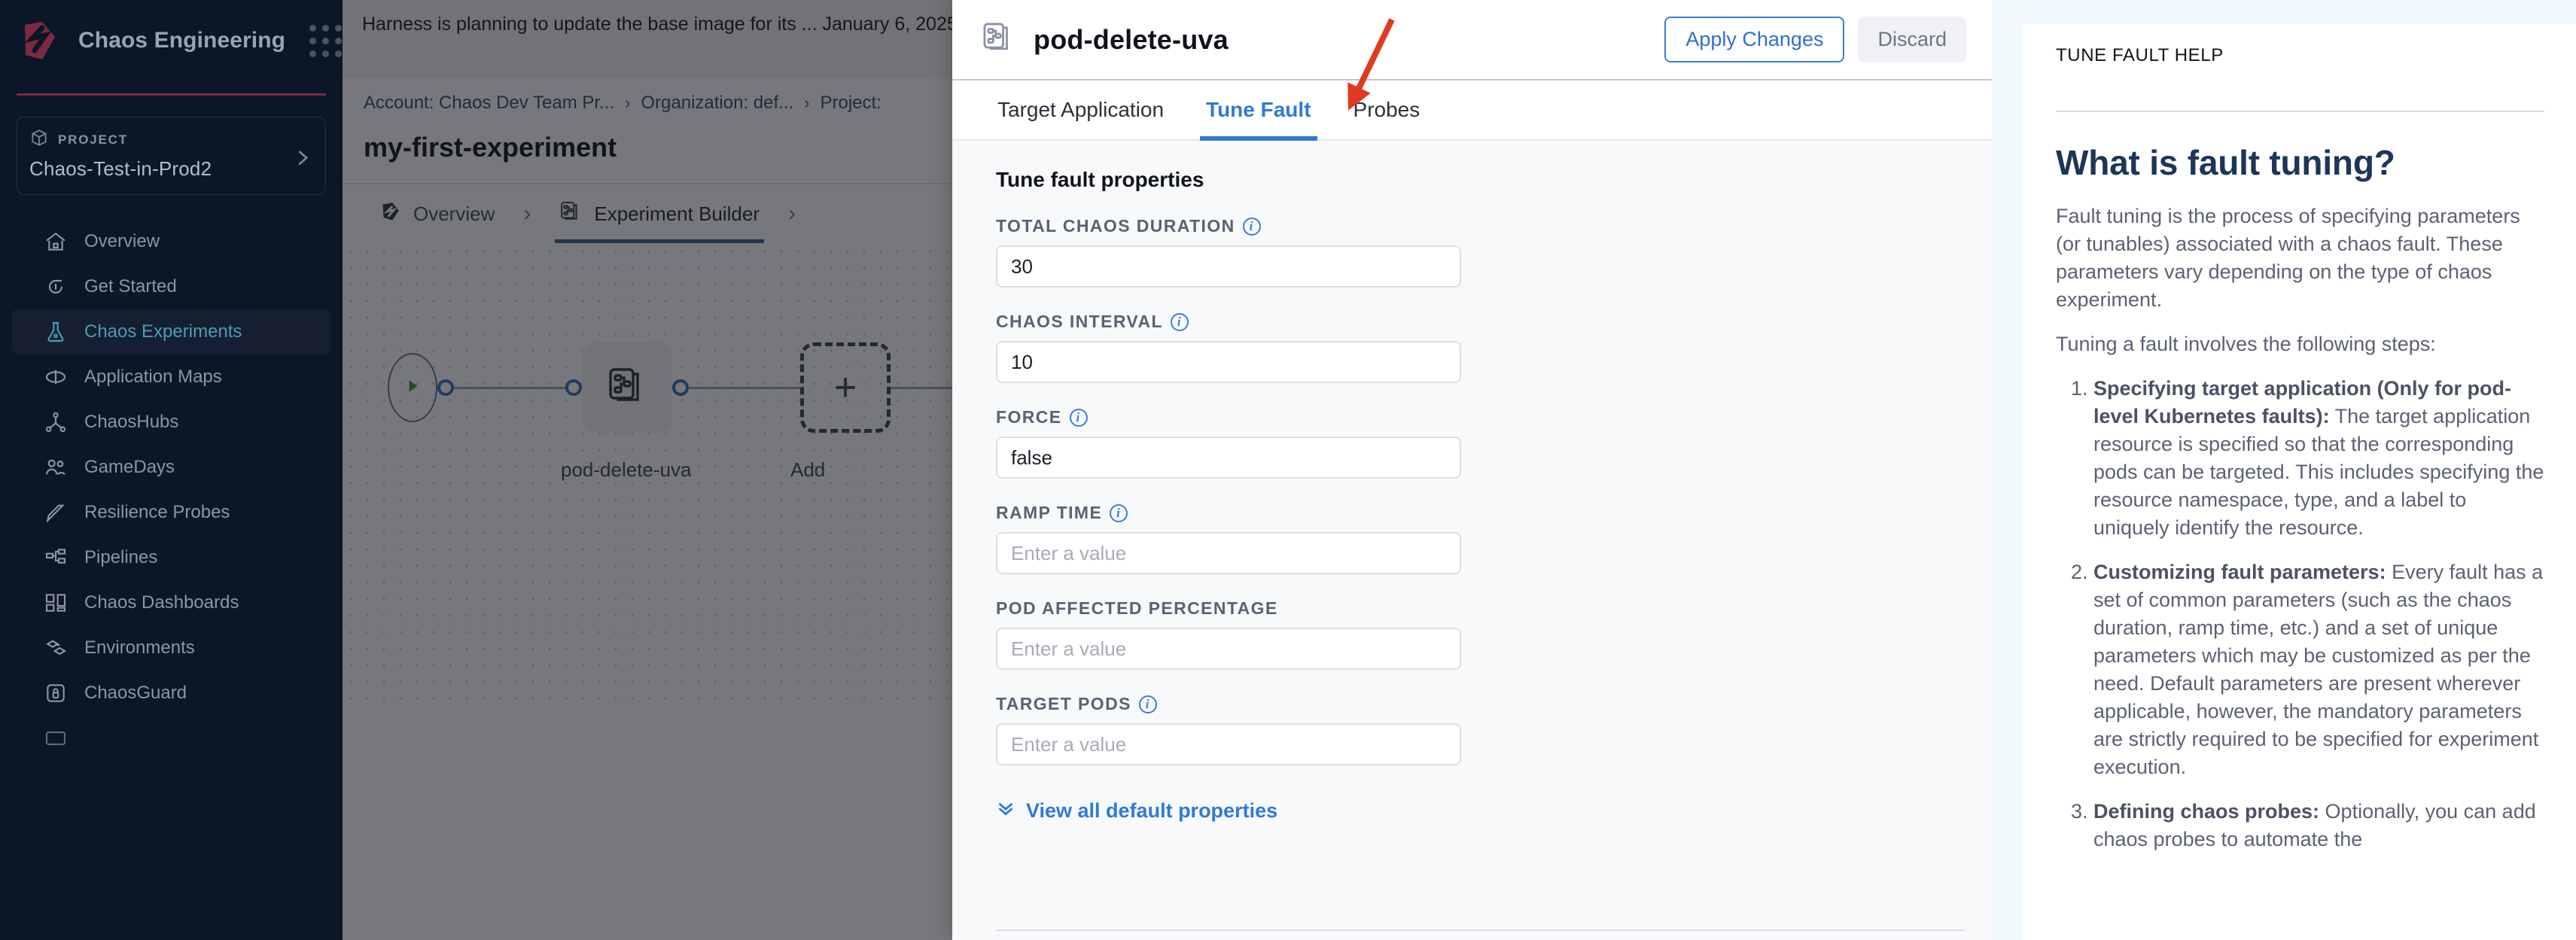 The width and height of the screenshot is (2576, 940). I want to click on apply-changes-button: Apply Changes, so click(1755, 39).